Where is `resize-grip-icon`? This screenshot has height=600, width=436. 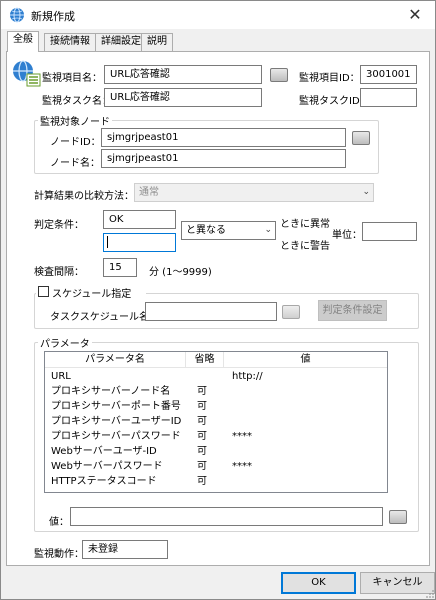 resize-grip-icon is located at coordinates (430, 594).